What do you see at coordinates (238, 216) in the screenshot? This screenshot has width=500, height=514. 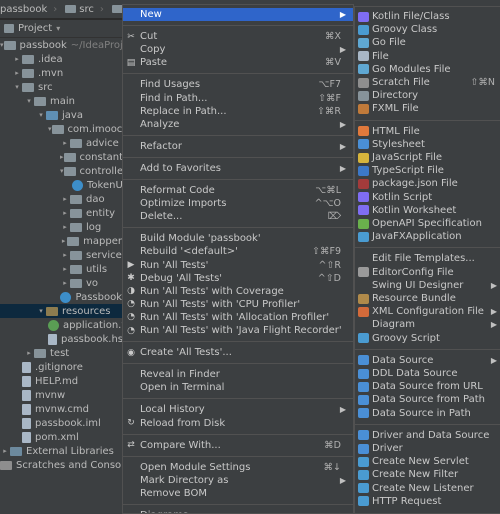 I see `menu-item-delete: Delete... ⌦` at bounding box center [238, 216].